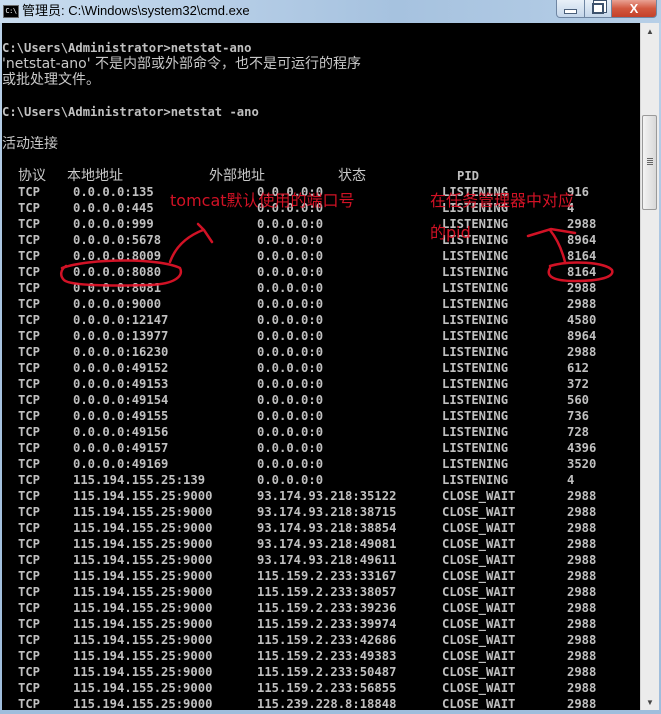  I want to click on cell-foreign: 93.174.93.218:49611, so click(327, 560).